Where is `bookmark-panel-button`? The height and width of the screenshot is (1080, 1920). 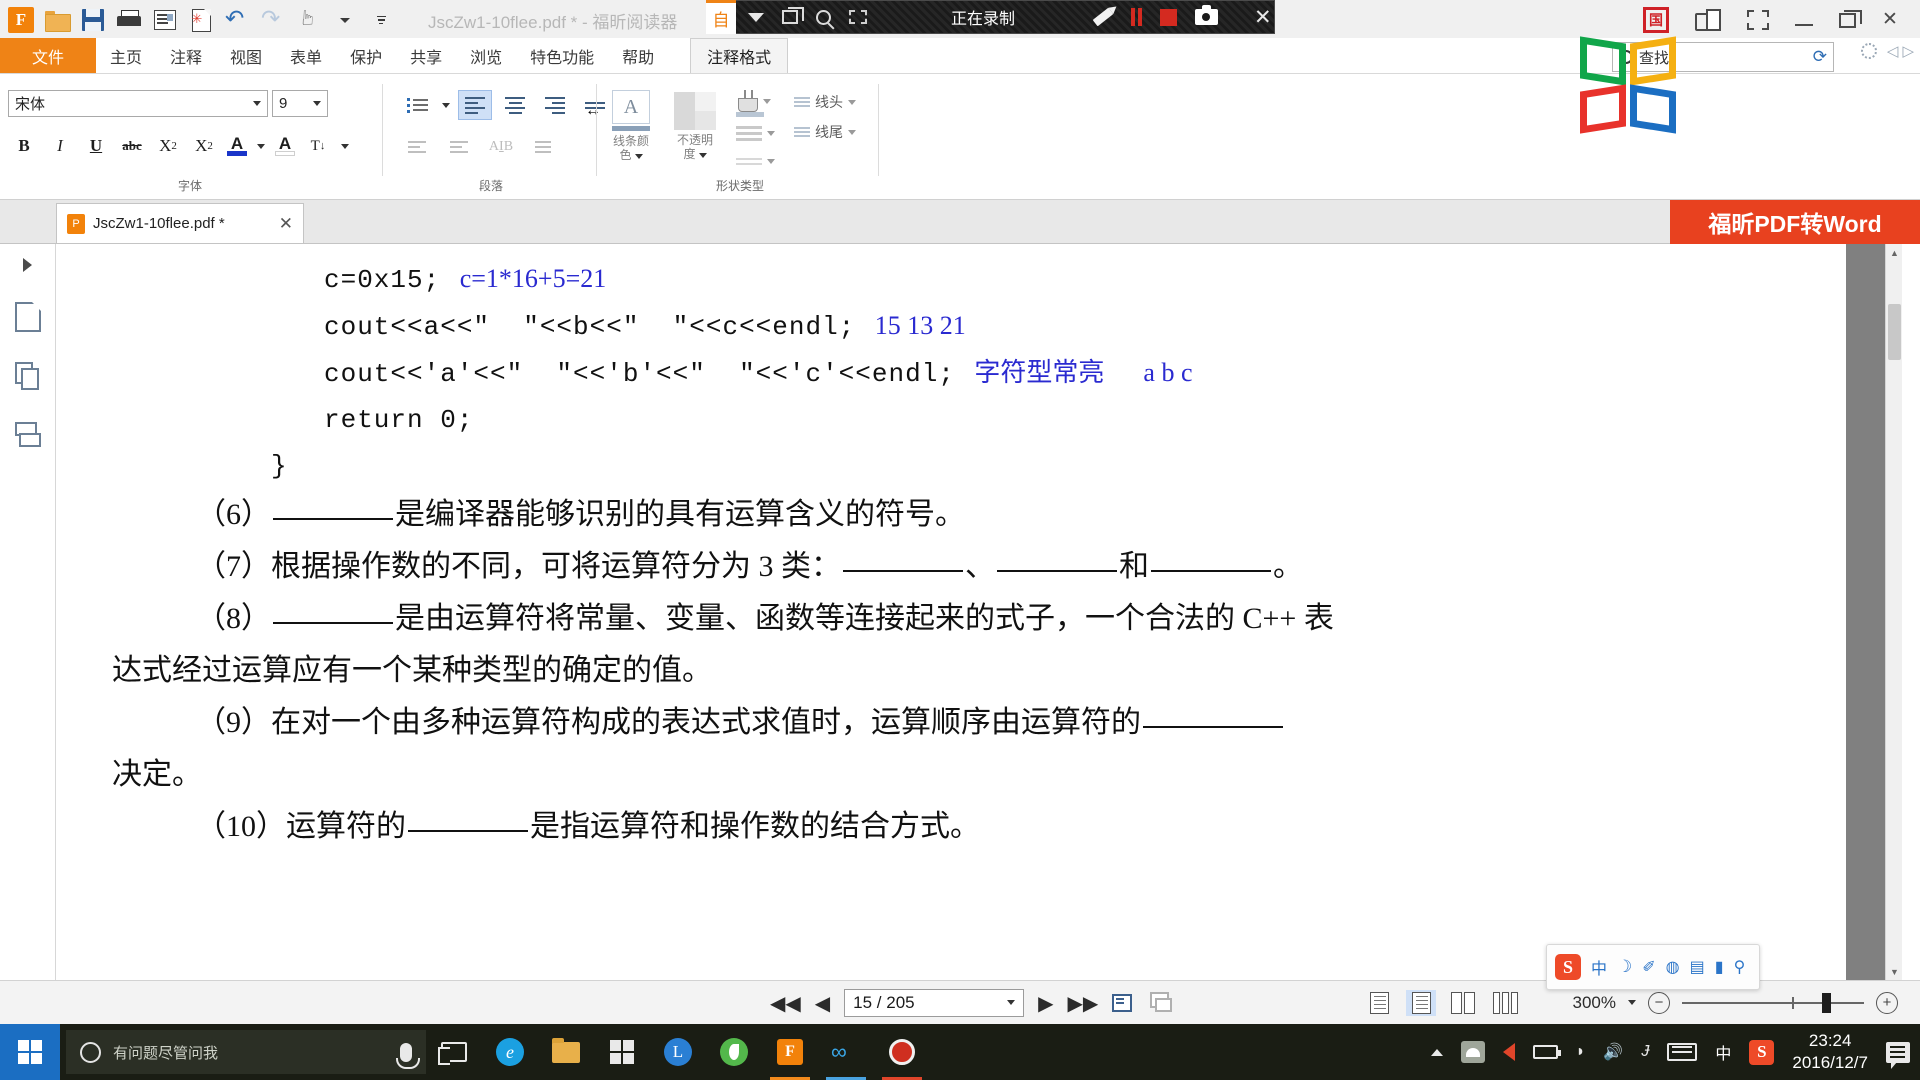 bookmark-panel-button is located at coordinates (1124, 1003).